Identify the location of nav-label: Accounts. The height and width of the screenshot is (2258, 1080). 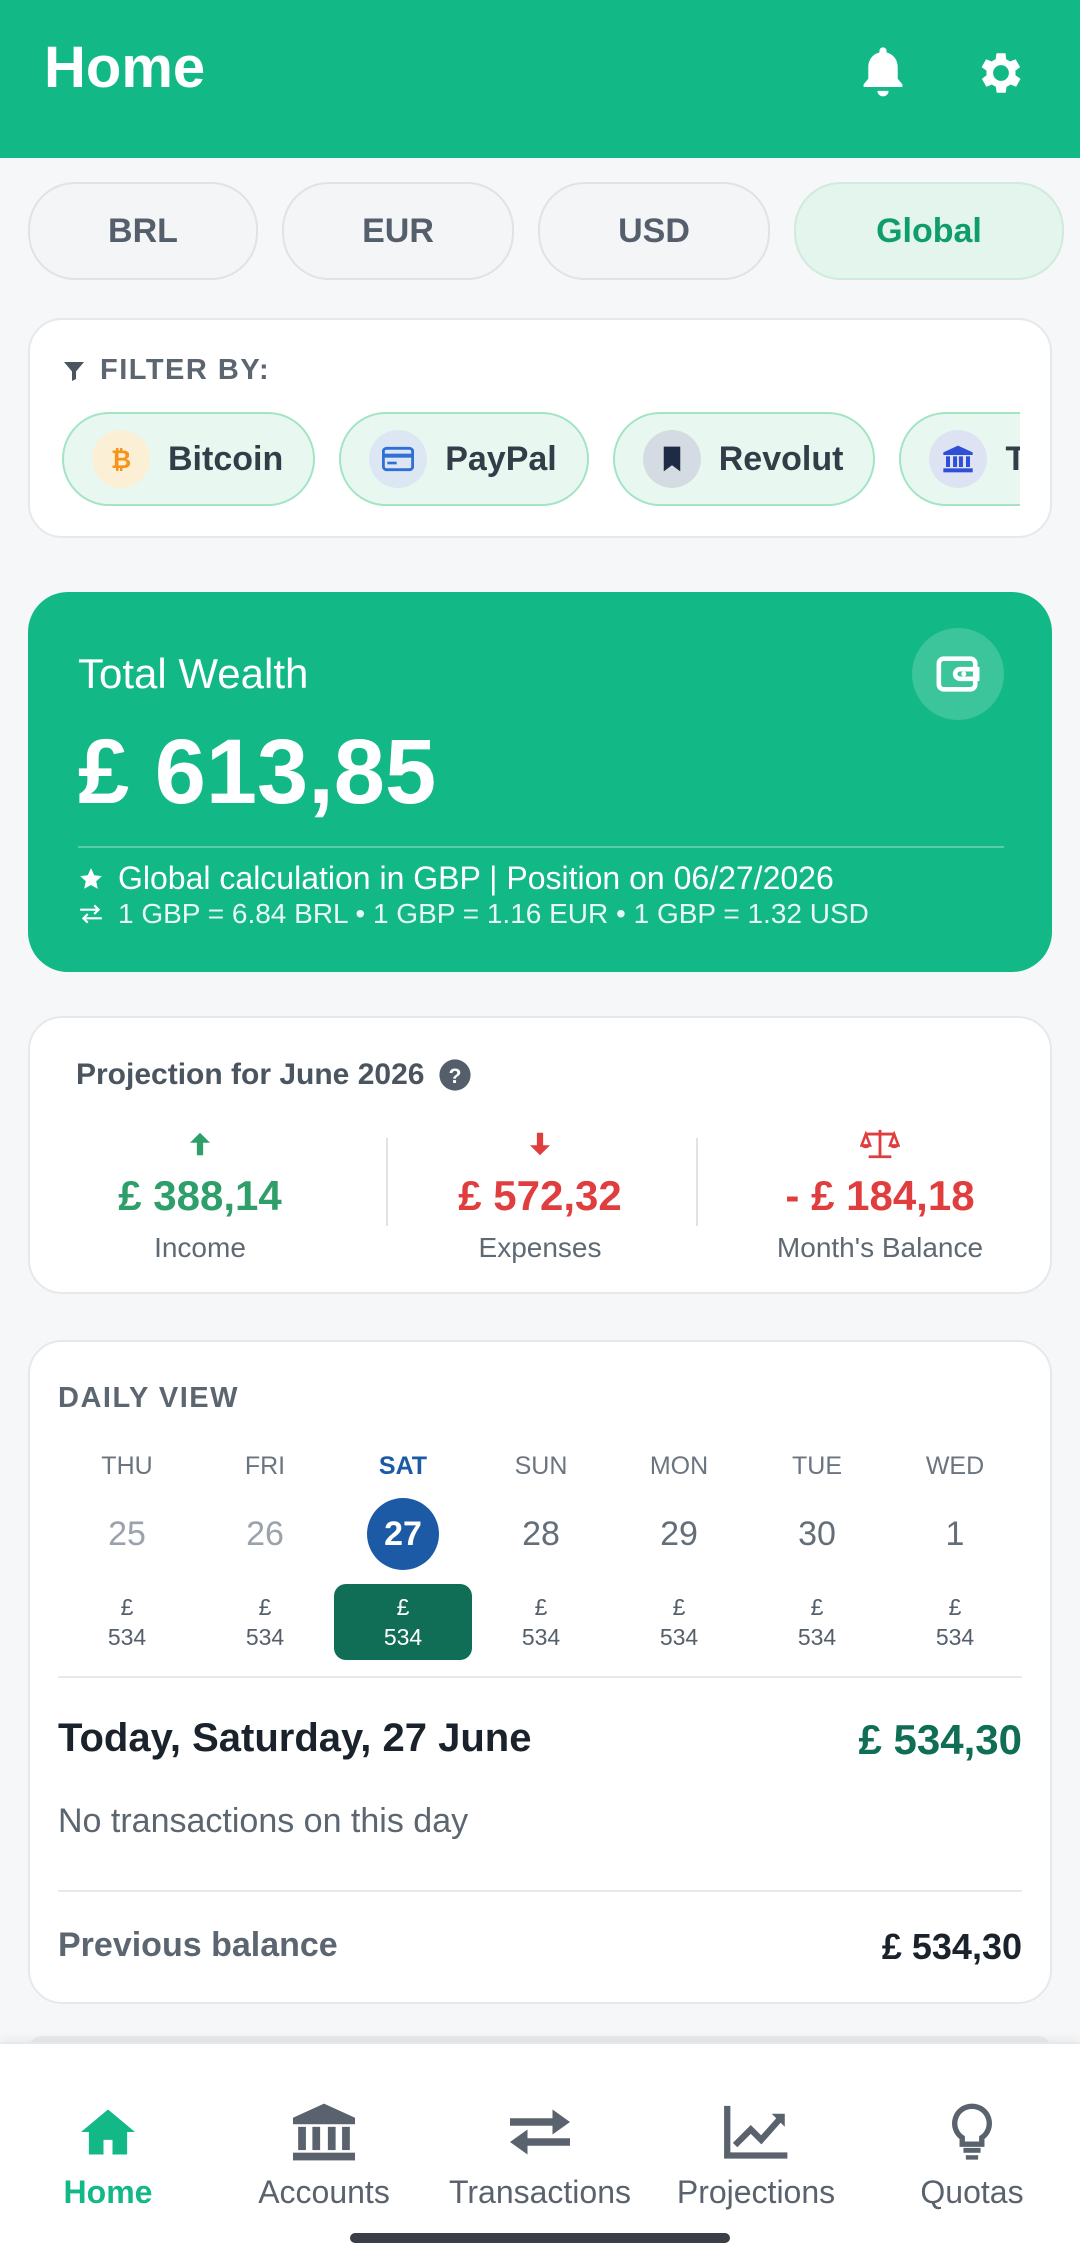
(324, 2192).